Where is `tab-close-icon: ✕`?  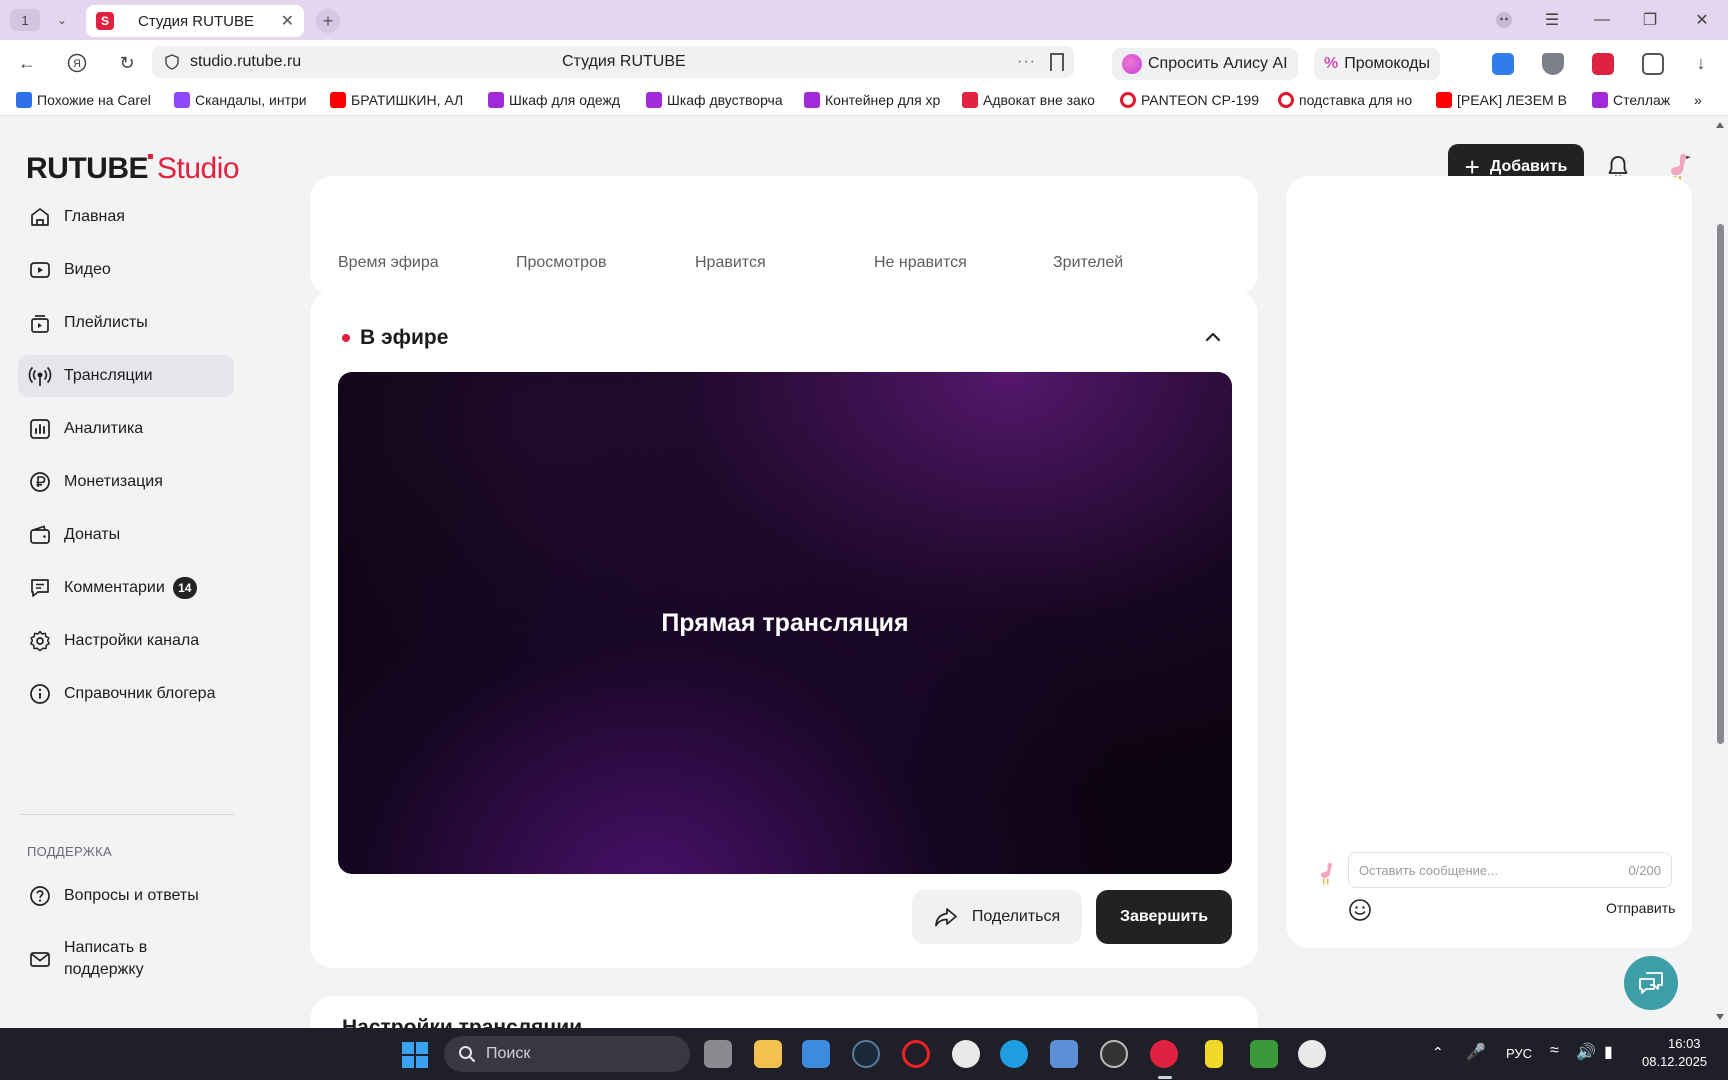
tab-close-icon: ✕ is located at coordinates (287, 21).